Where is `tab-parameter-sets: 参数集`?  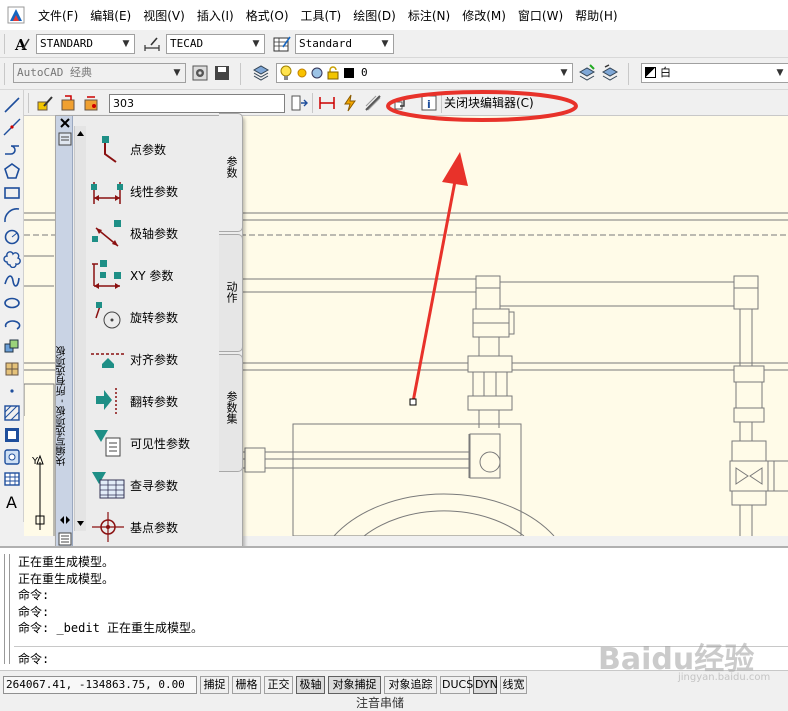 tab-parameter-sets: 参数集 is located at coordinates (231, 413).